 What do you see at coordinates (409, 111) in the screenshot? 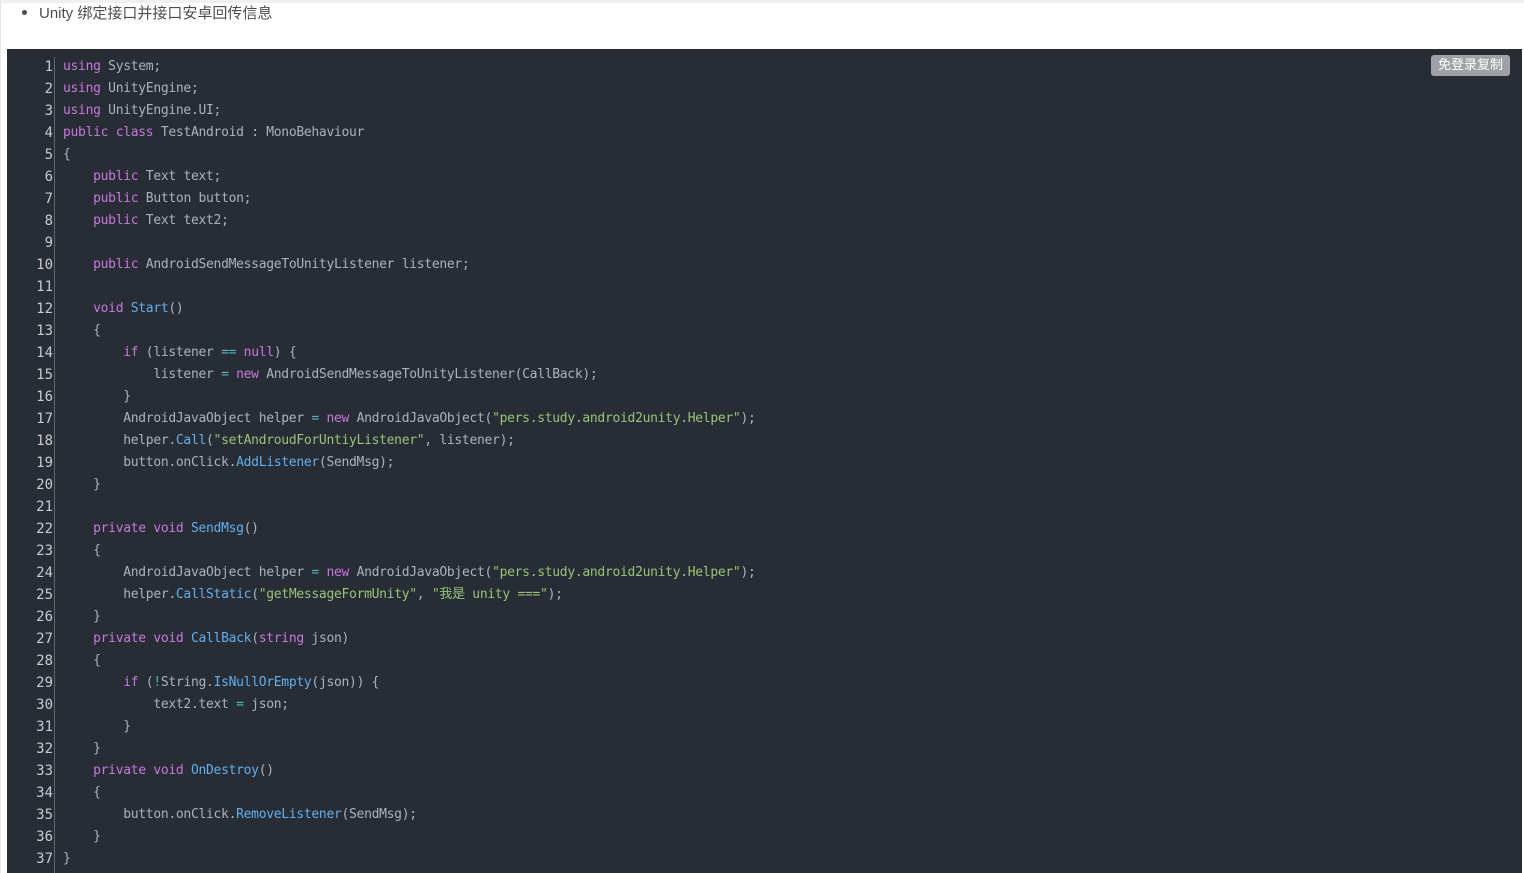
I see `code-line: using UnityEngine.UI;` at bounding box center [409, 111].